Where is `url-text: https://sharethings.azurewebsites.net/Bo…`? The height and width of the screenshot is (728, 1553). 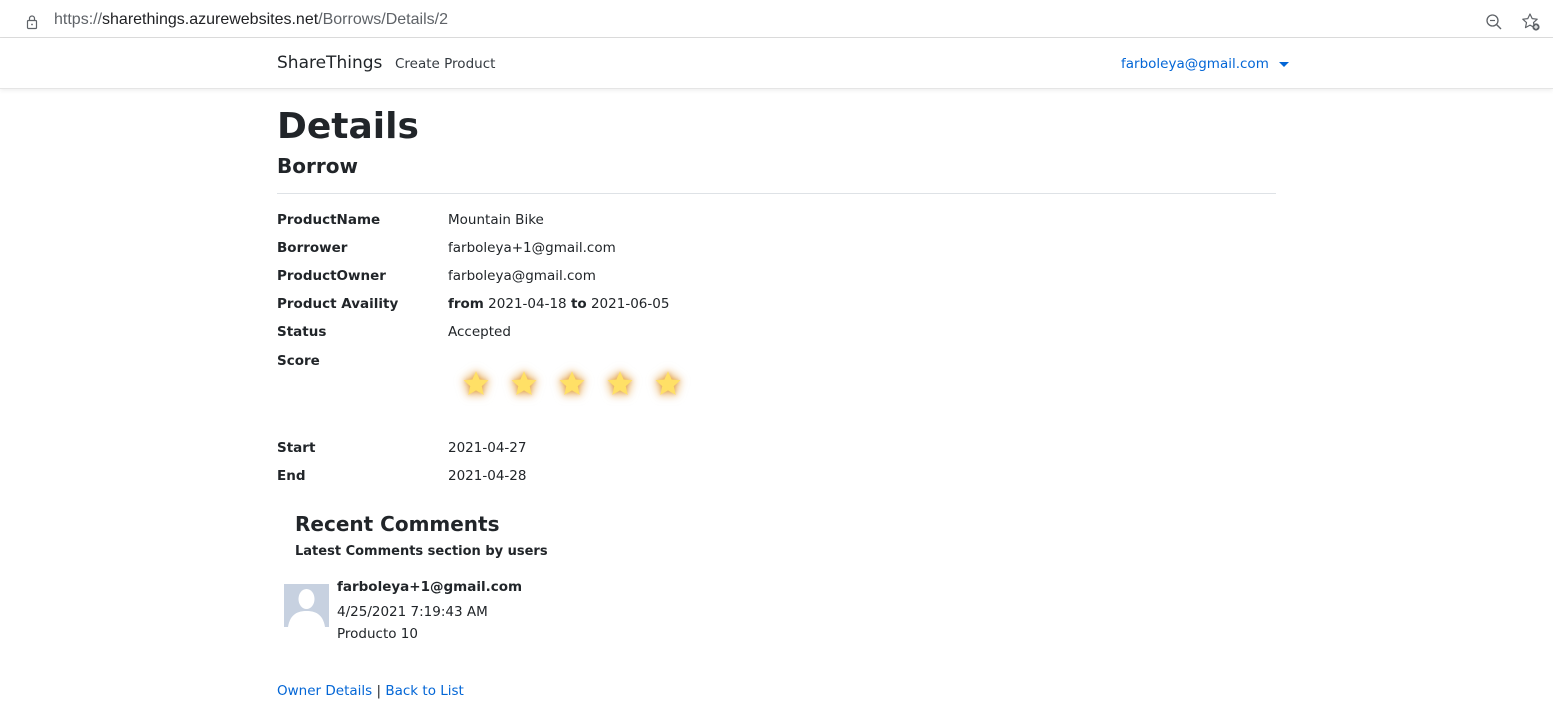
url-text: https://sharethings.azurewebsites.net/Bo… is located at coordinates (251, 19).